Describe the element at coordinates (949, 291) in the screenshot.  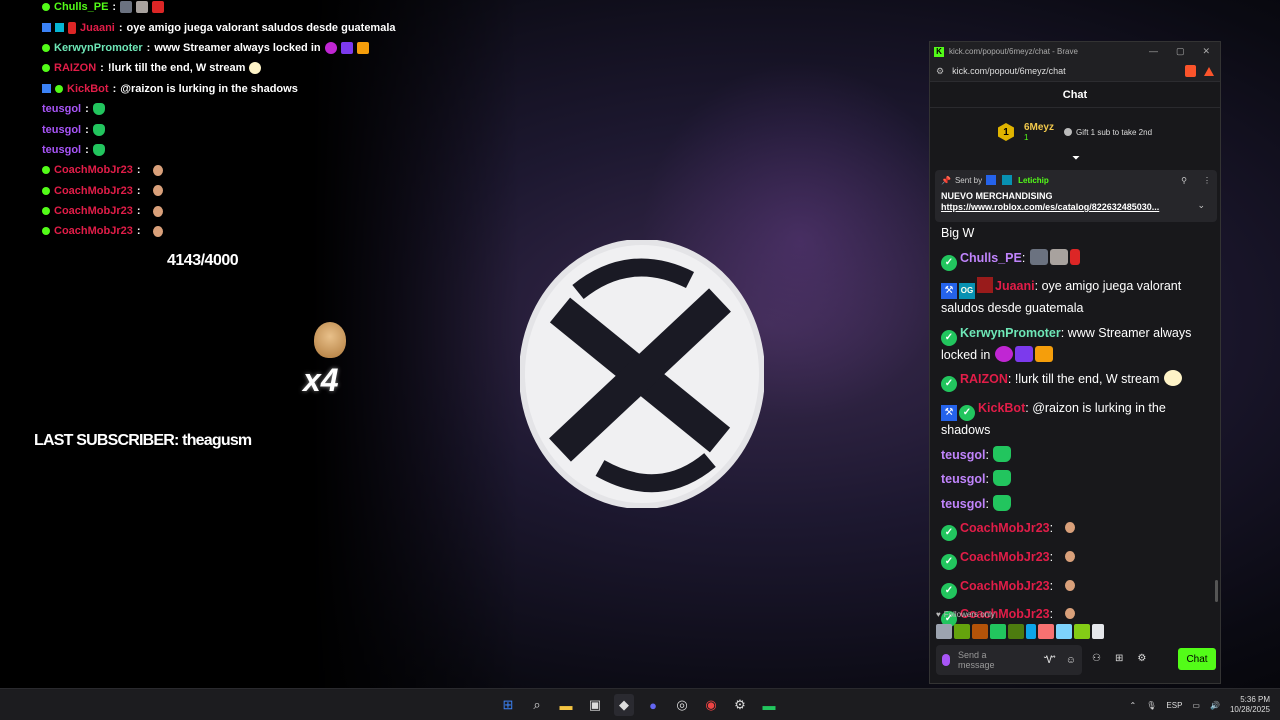
I see `moderator-badge-icon: ⚒` at that location.